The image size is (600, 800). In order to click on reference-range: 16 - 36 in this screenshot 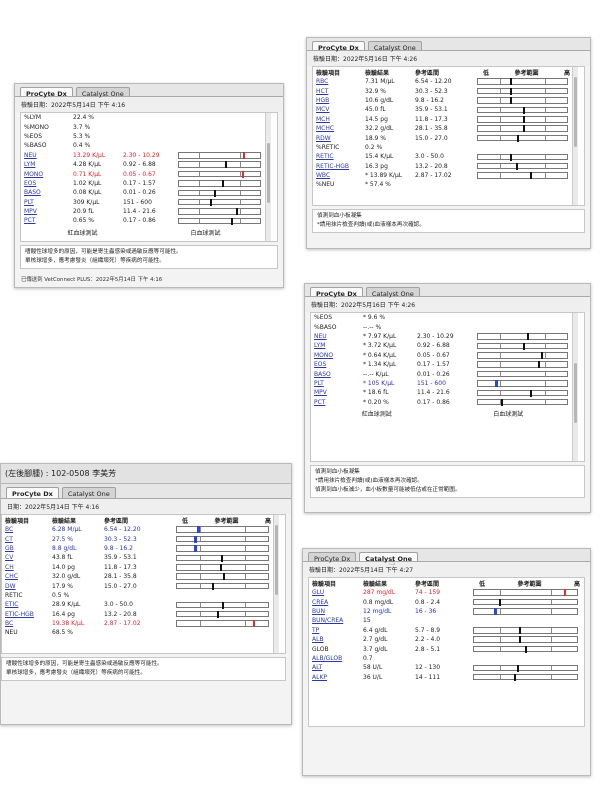, I will do `click(426, 611)`.